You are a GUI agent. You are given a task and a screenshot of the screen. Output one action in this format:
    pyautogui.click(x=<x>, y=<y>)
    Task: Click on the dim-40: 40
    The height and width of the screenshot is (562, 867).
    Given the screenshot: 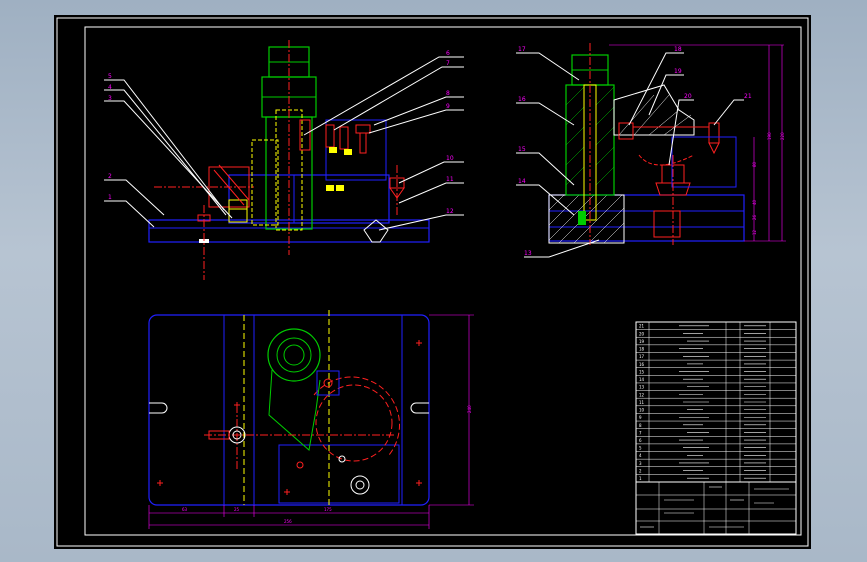 What is the action you would take?
    pyautogui.click(x=754, y=202)
    